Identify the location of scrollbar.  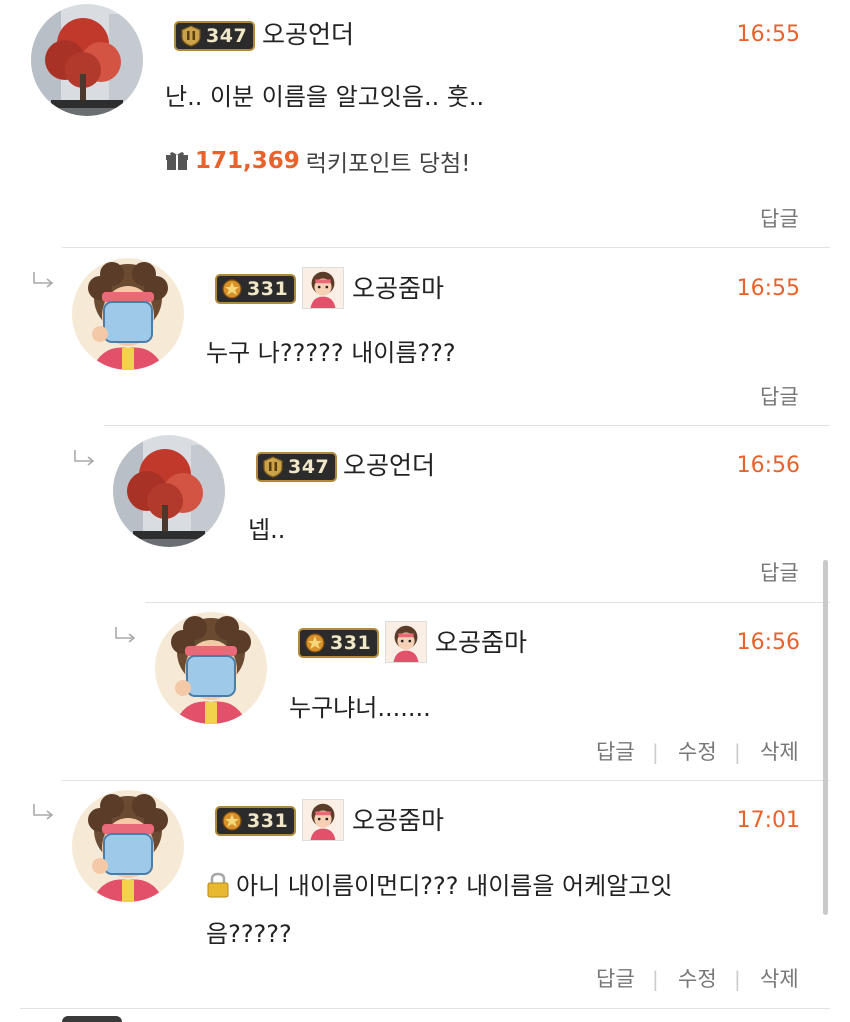
(825, 737).